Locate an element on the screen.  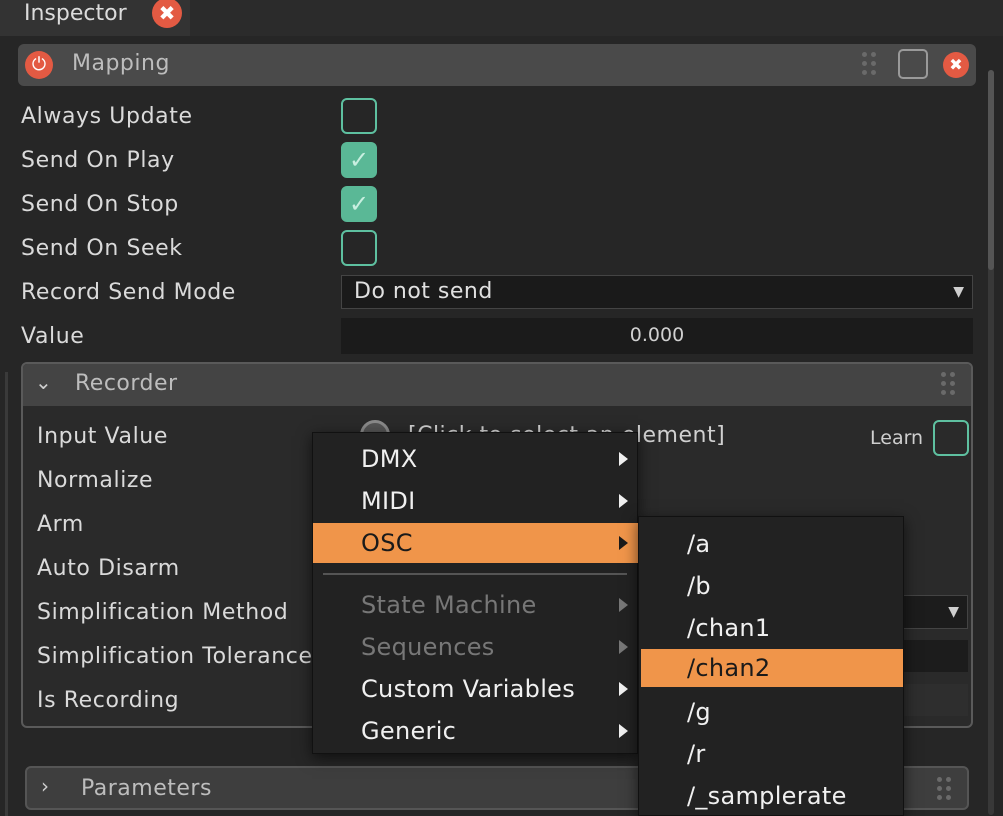
submenu-item-label: /_samplerate is located at coordinates (767, 796).